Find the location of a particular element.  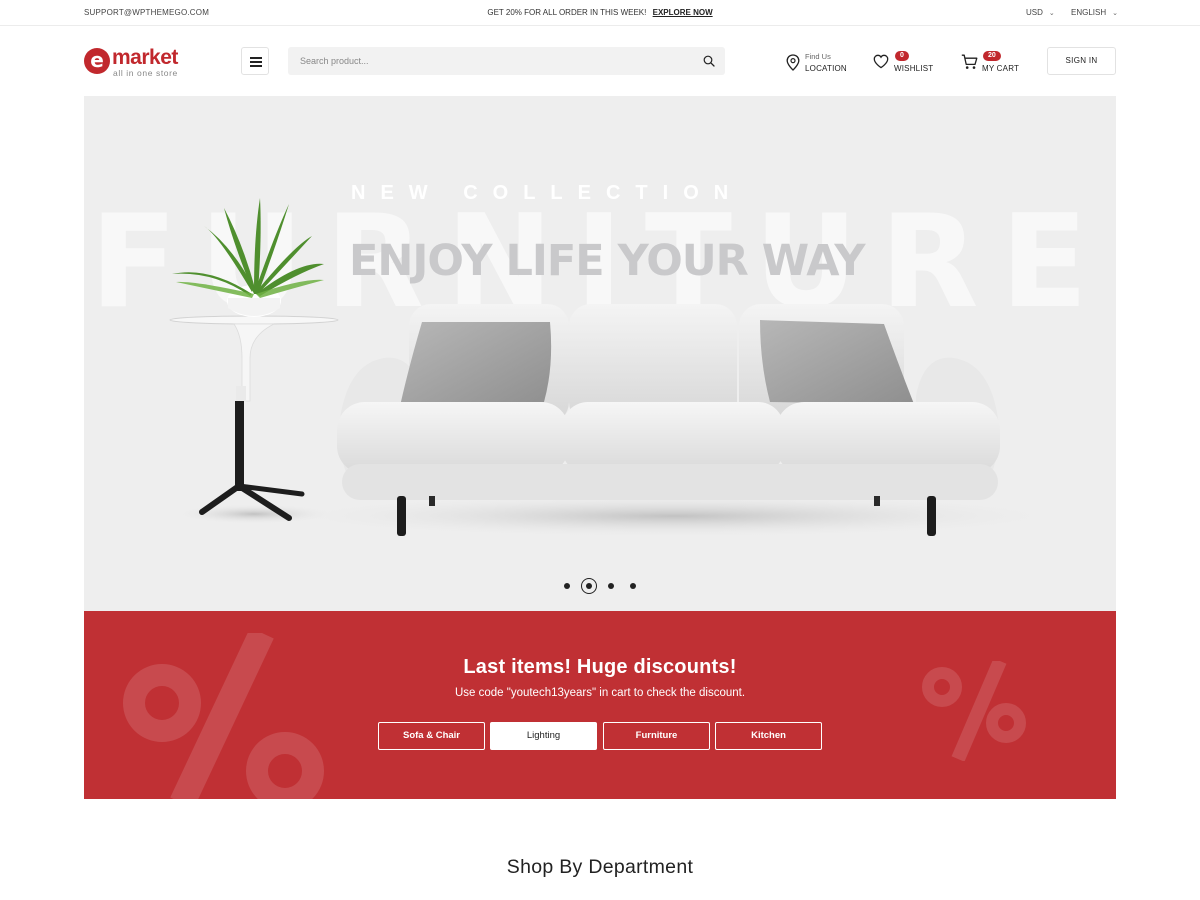

wishlist-link: 0 WISHLIST is located at coordinates (904, 63).